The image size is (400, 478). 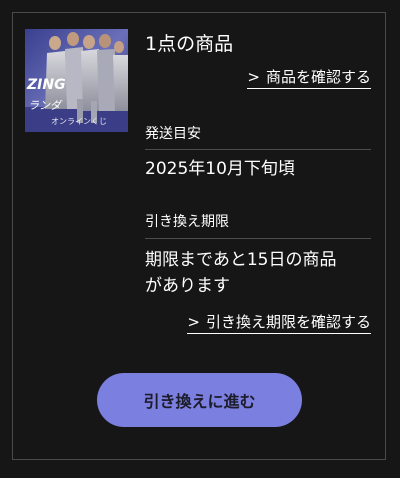 What do you see at coordinates (79, 121) in the screenshot?
I see `thumbnail-caption: オンラインくじ` at bounding box center [79, 121].